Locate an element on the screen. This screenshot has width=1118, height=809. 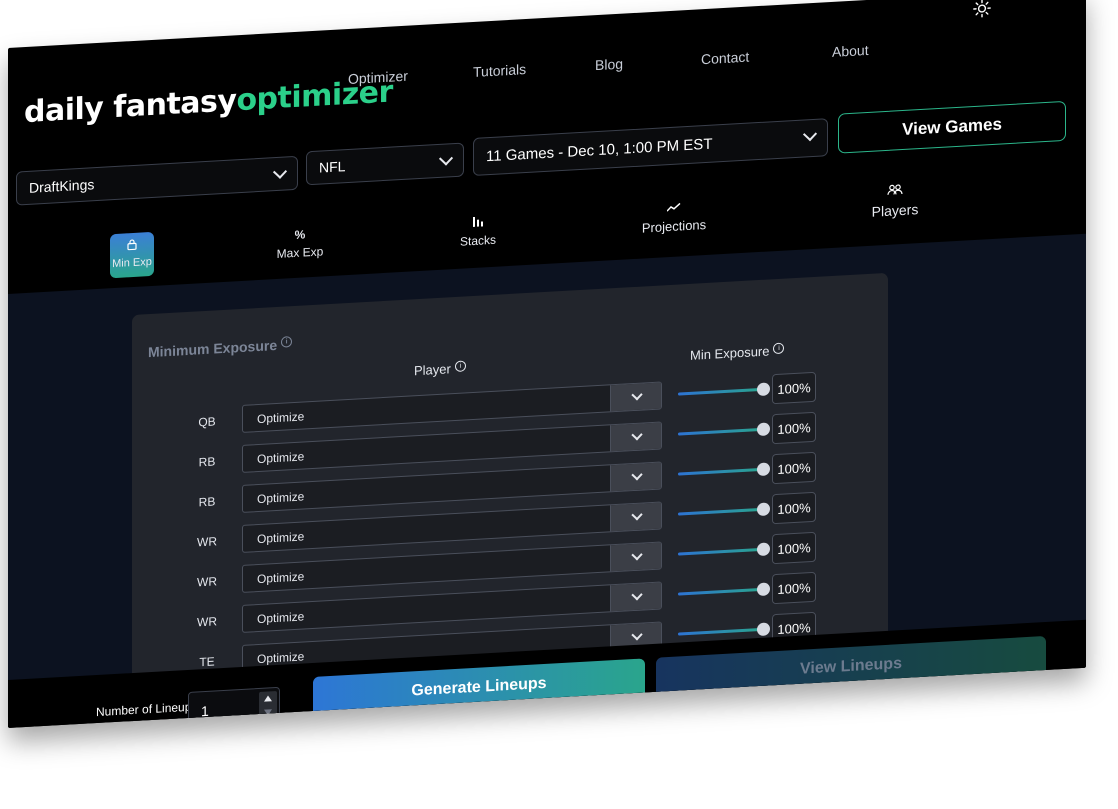
panel-title: Minimum Exposure i is located at coordinates (220, 348).